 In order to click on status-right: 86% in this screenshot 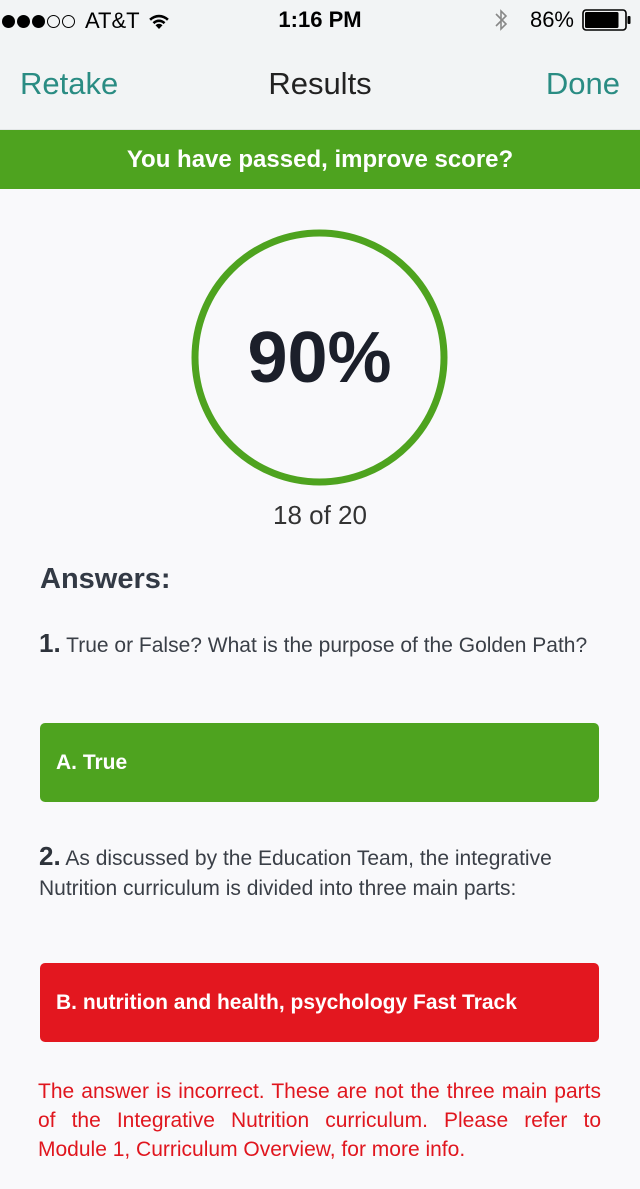, I will do `click(563, 20)`.